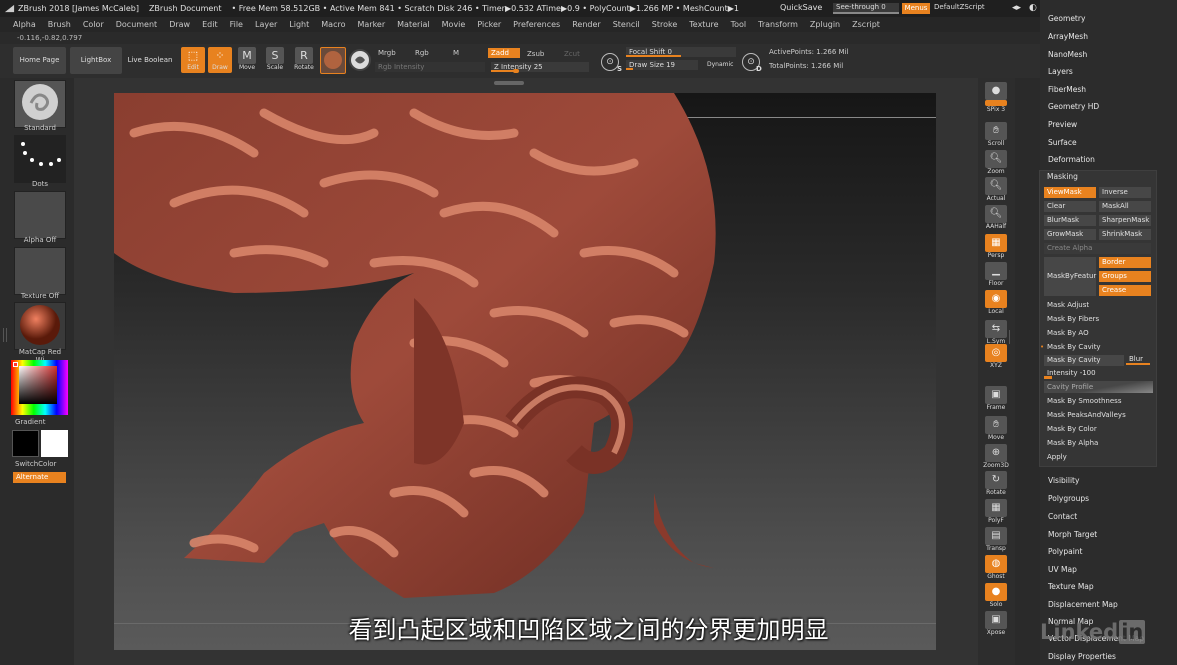  What do you see at coordinates (1098, 443) in the screenshot?
I see `mask-by-alpha: Mask By Alpha` at bounding box center [1098, 443].